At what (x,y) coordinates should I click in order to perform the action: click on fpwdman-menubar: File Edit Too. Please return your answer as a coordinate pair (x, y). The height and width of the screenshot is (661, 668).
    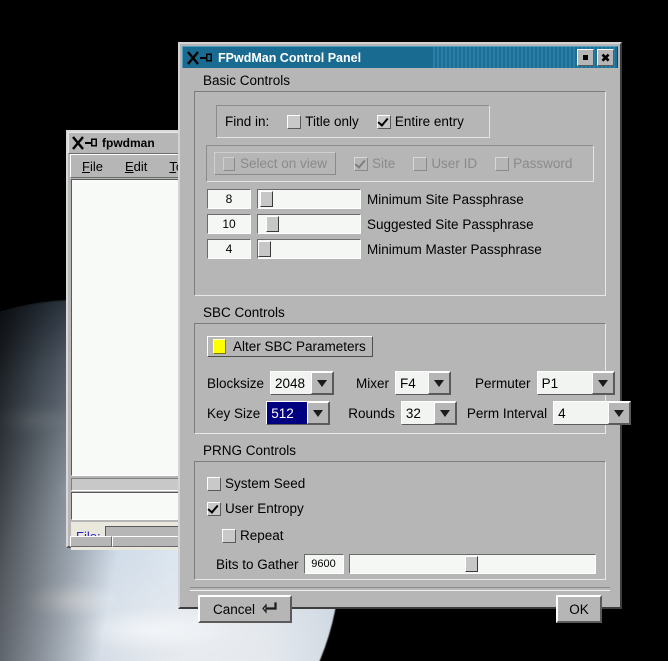
    Looking at the image, I should click on (126, 166).